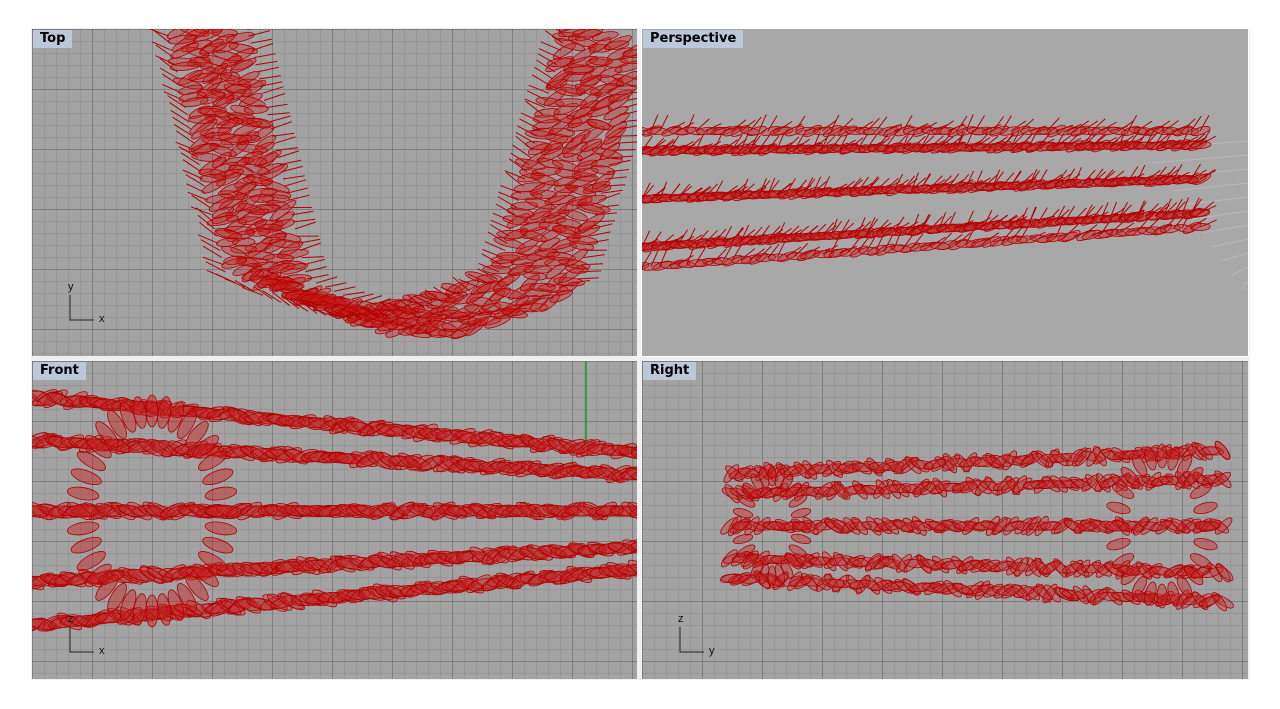 The height and width of the screenshot is (709, 1280). I want to click on axis-icon: z x, so click(89, 636).